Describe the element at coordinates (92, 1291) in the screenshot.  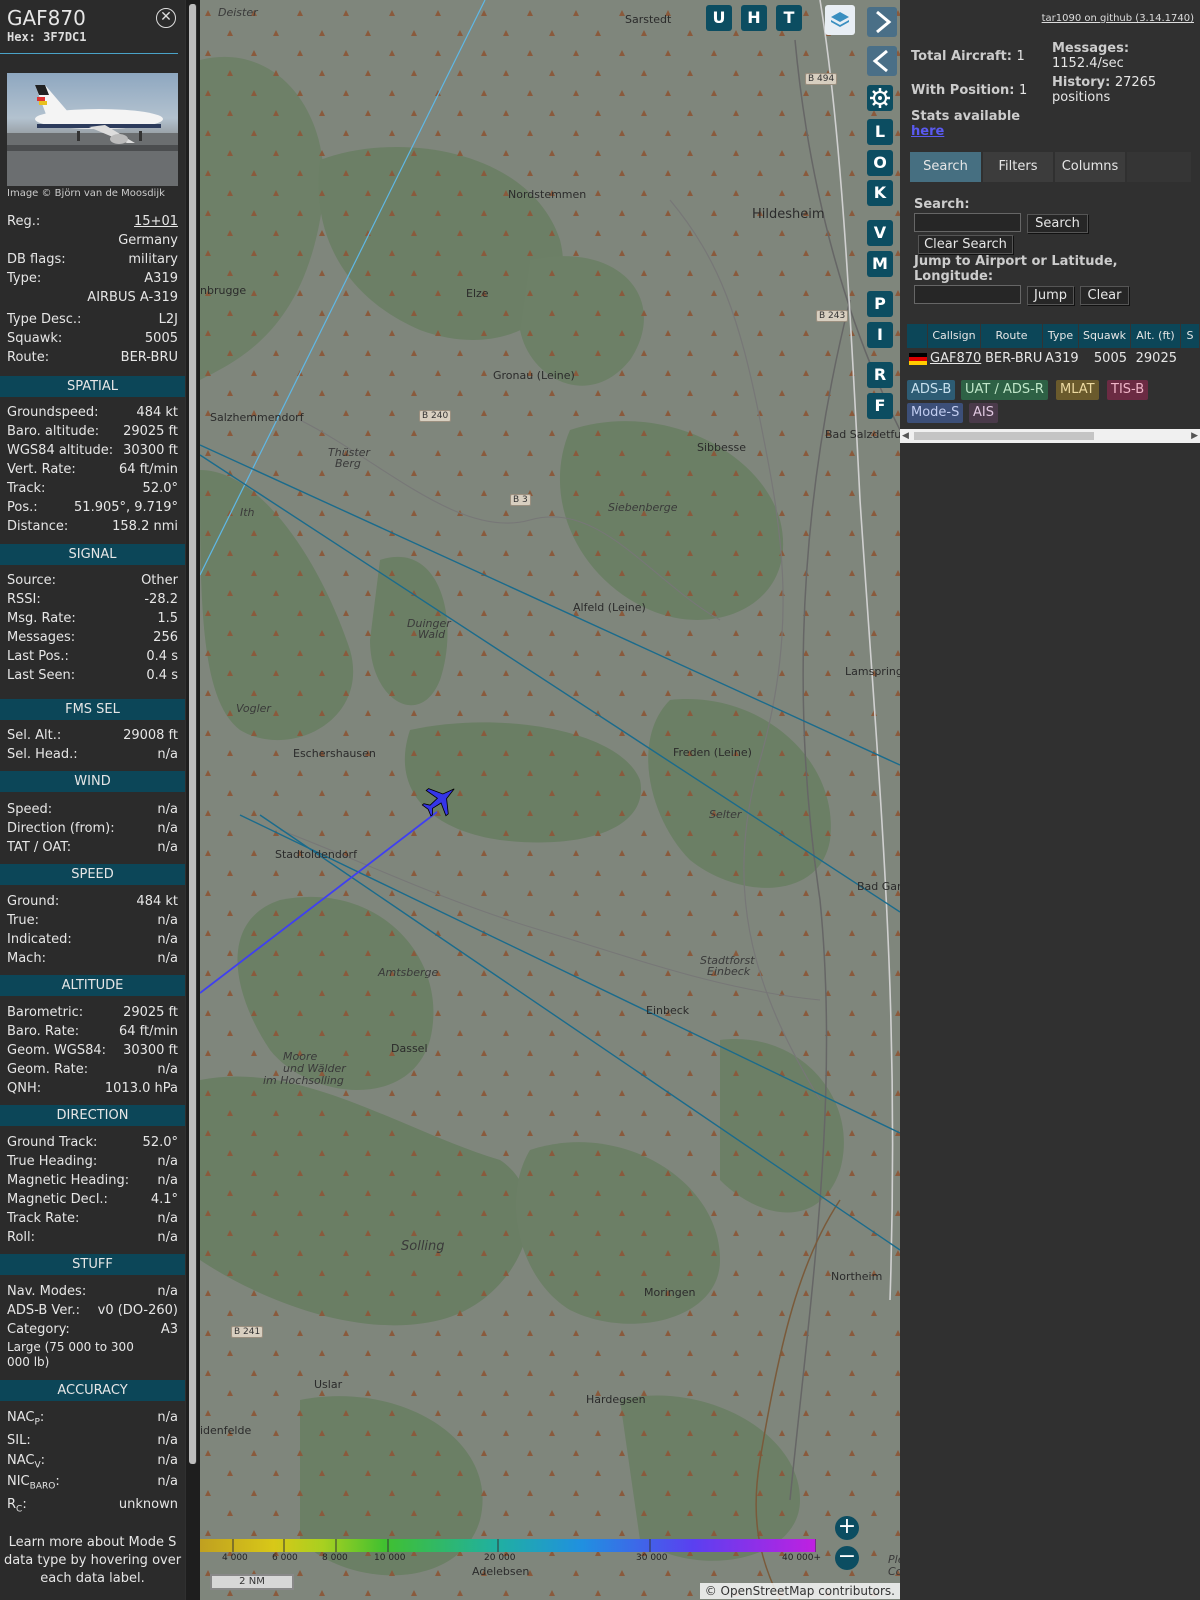
I see `stuff-row: Nav. Modes: n/a` at that location.